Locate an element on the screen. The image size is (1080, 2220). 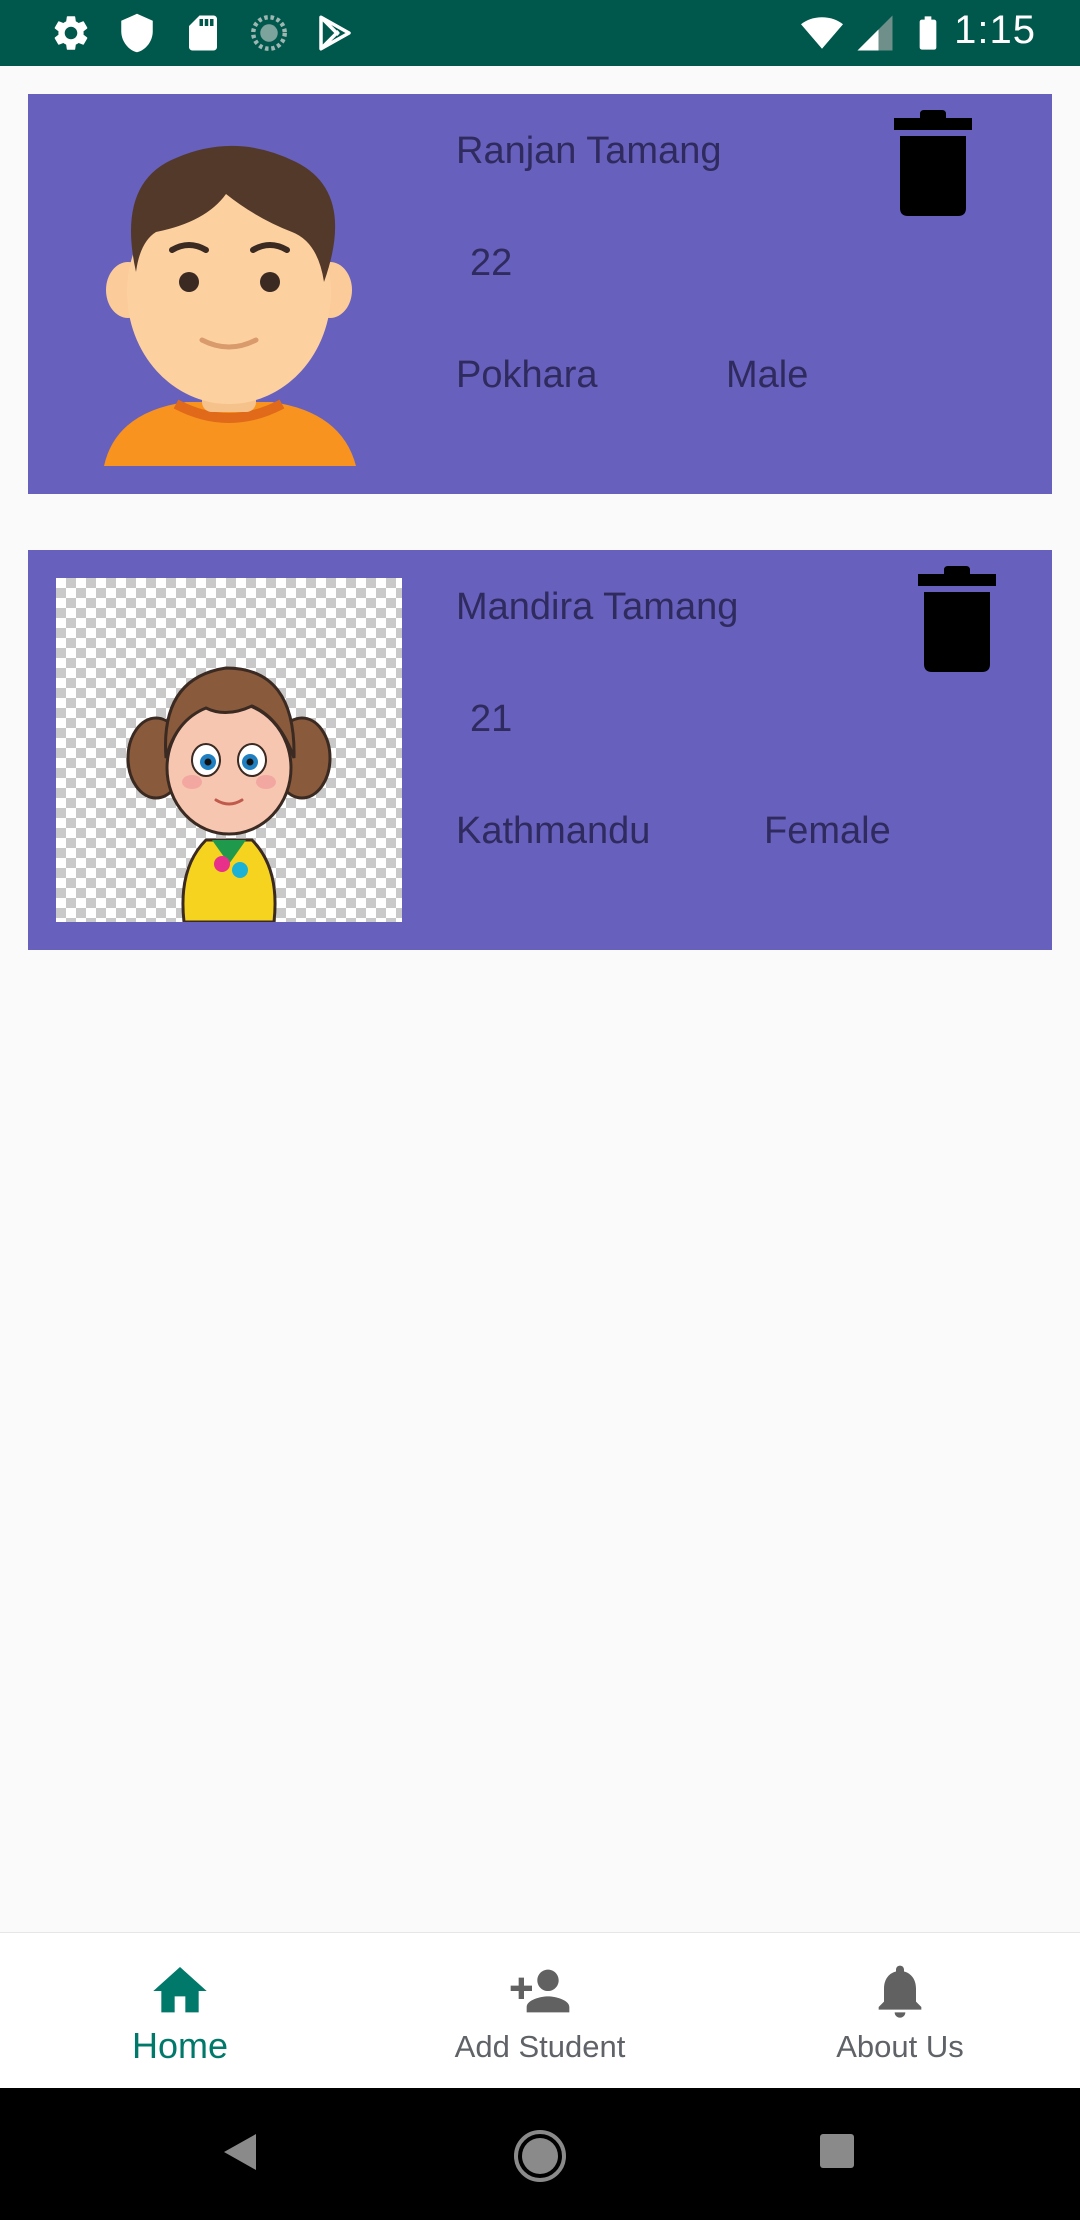
nav-about-us-label: About Us is located at coordinates (900, 2046).